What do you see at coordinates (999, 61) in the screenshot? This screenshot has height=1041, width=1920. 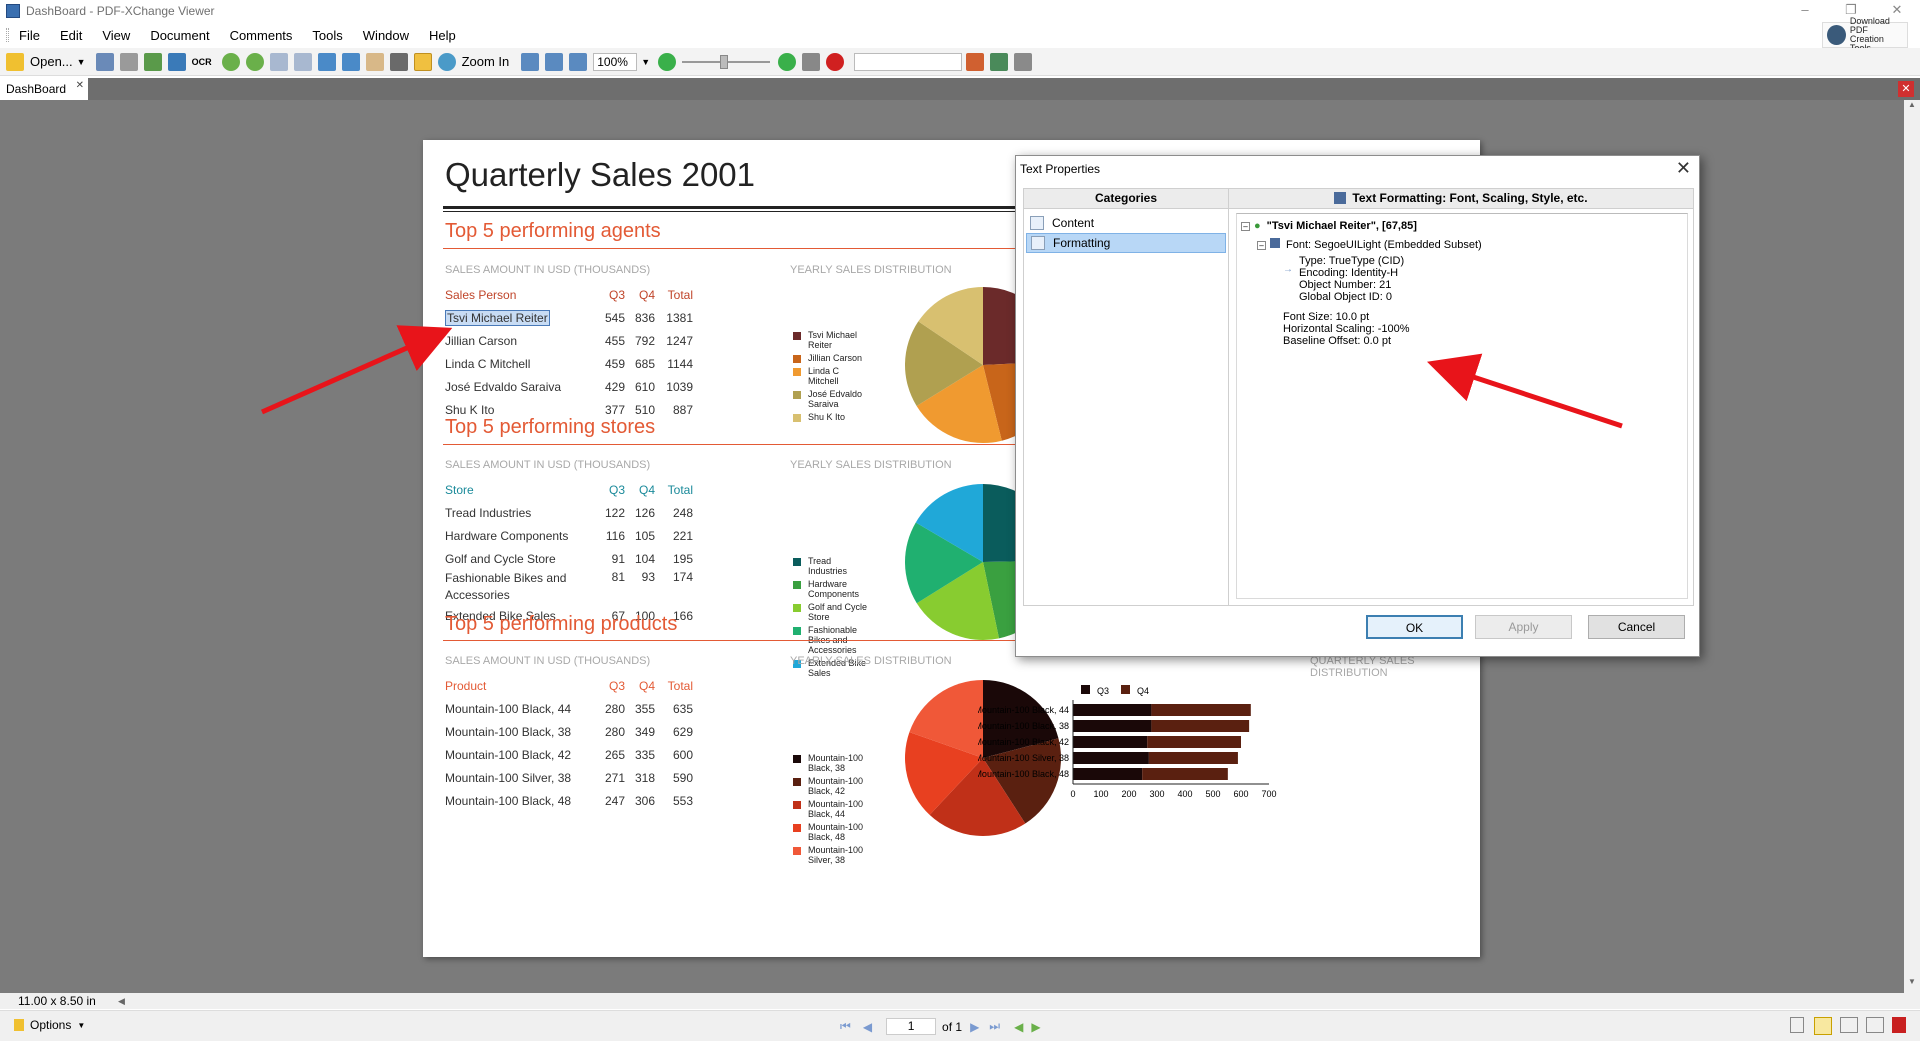 I see `find-next-icon` at bounding box center [999, 61].